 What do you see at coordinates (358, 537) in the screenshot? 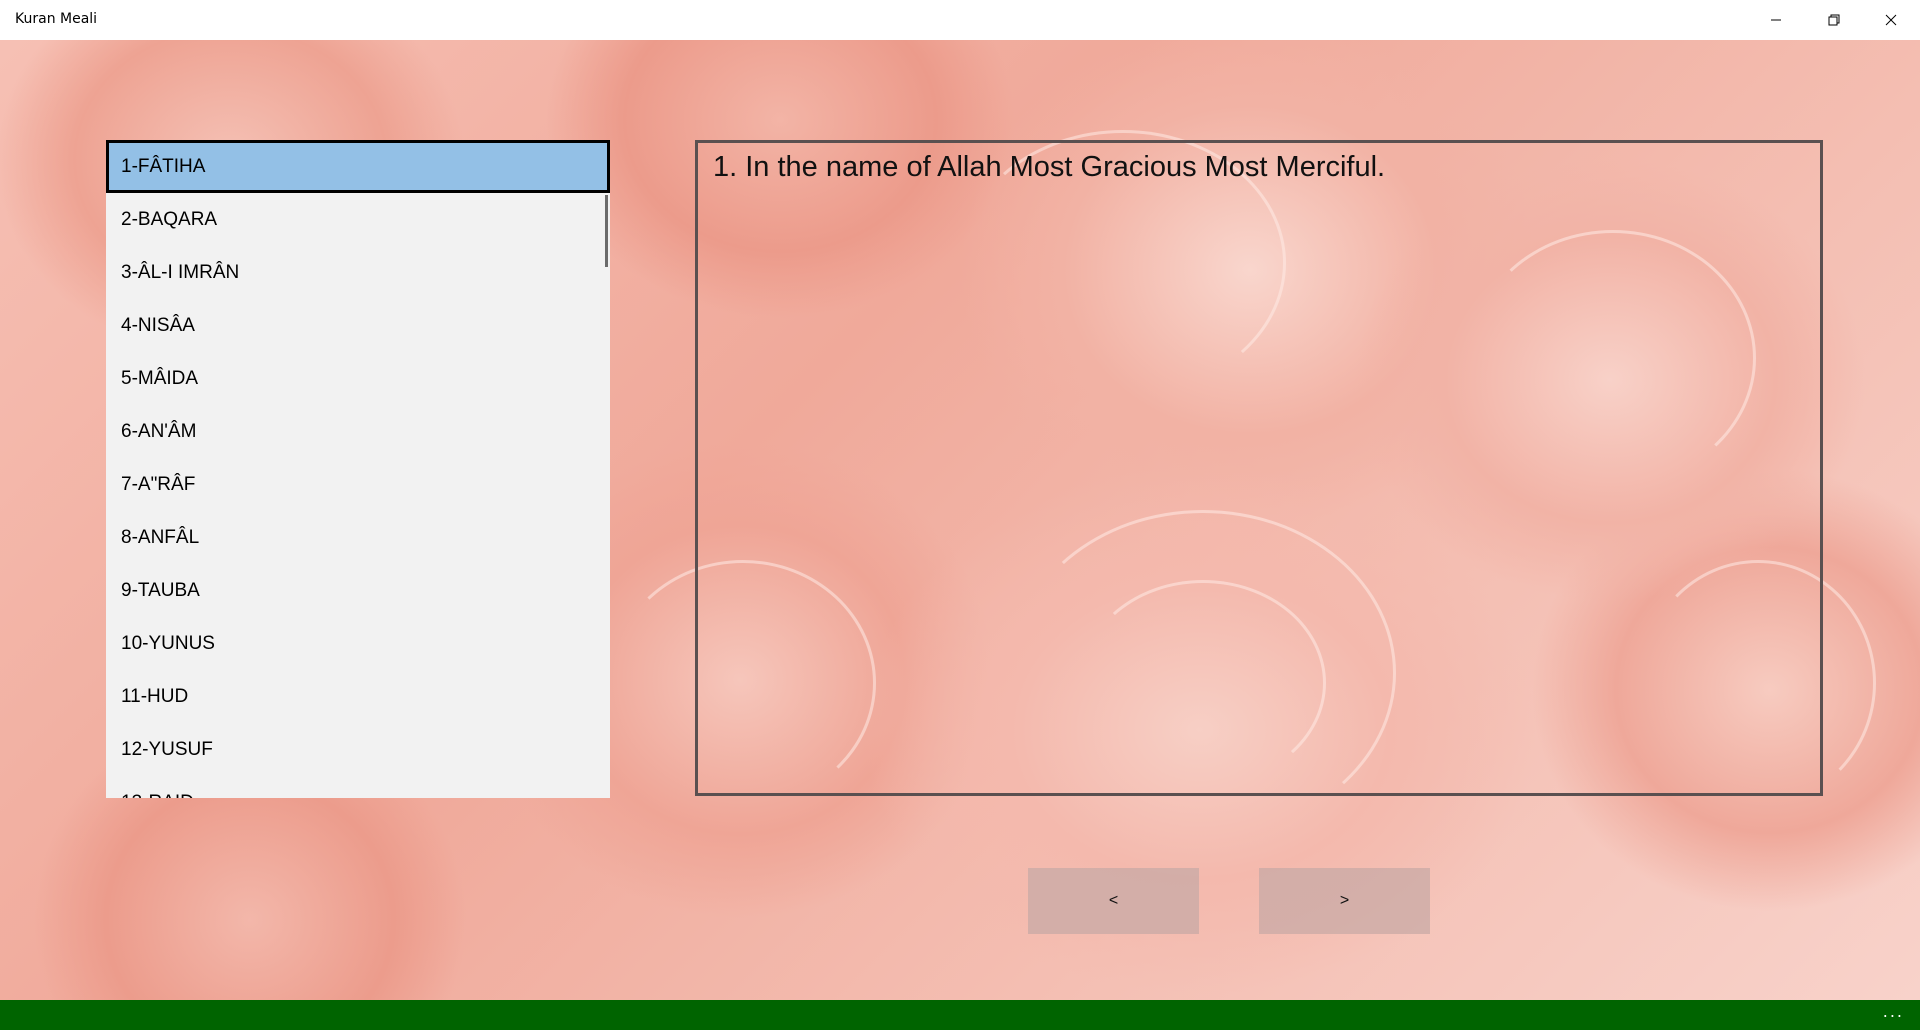
I see `surah-item: 8-ANFÂL` at bounding box center [358, 537].